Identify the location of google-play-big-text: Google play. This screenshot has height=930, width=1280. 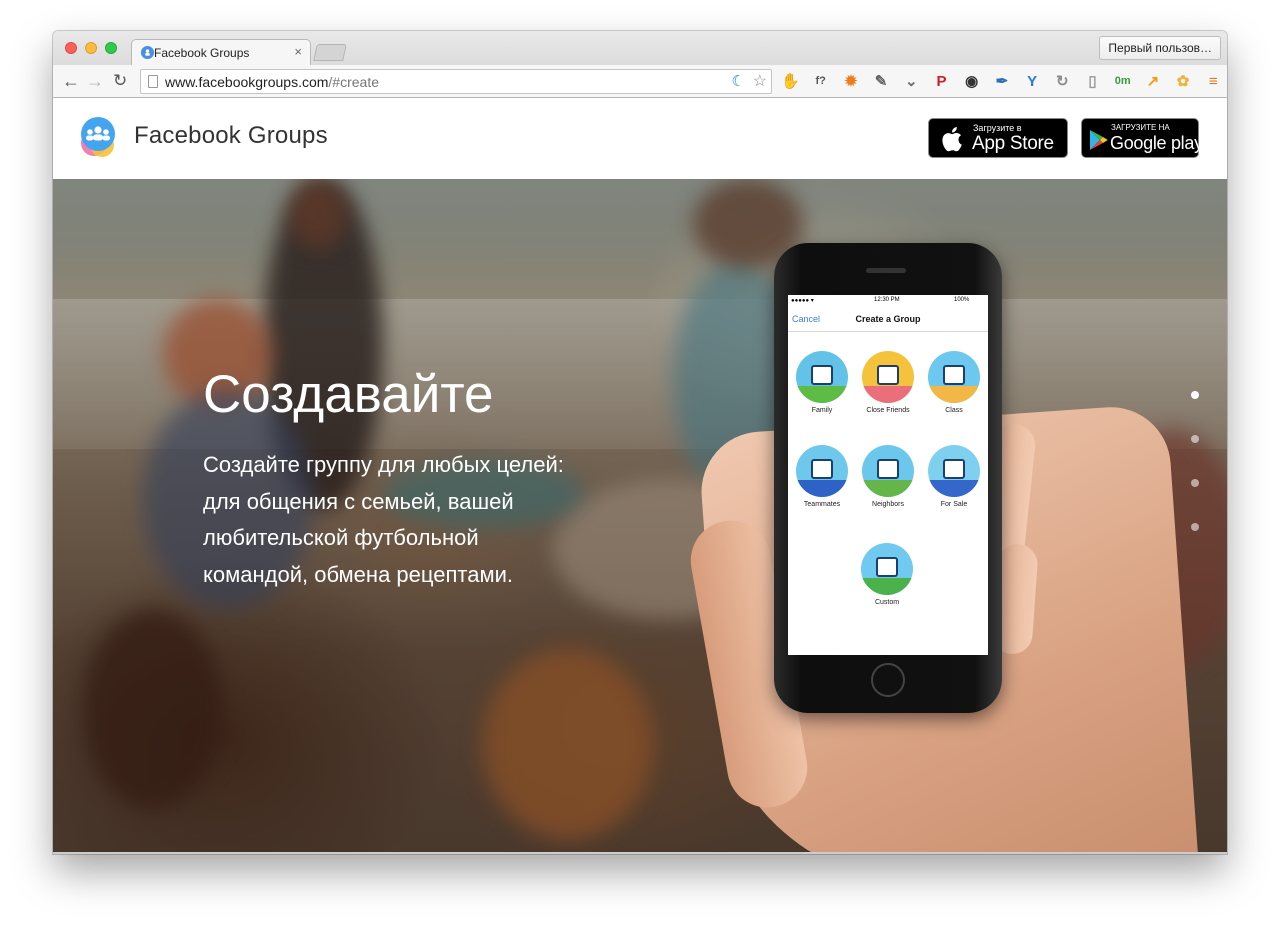
(1156, 143).